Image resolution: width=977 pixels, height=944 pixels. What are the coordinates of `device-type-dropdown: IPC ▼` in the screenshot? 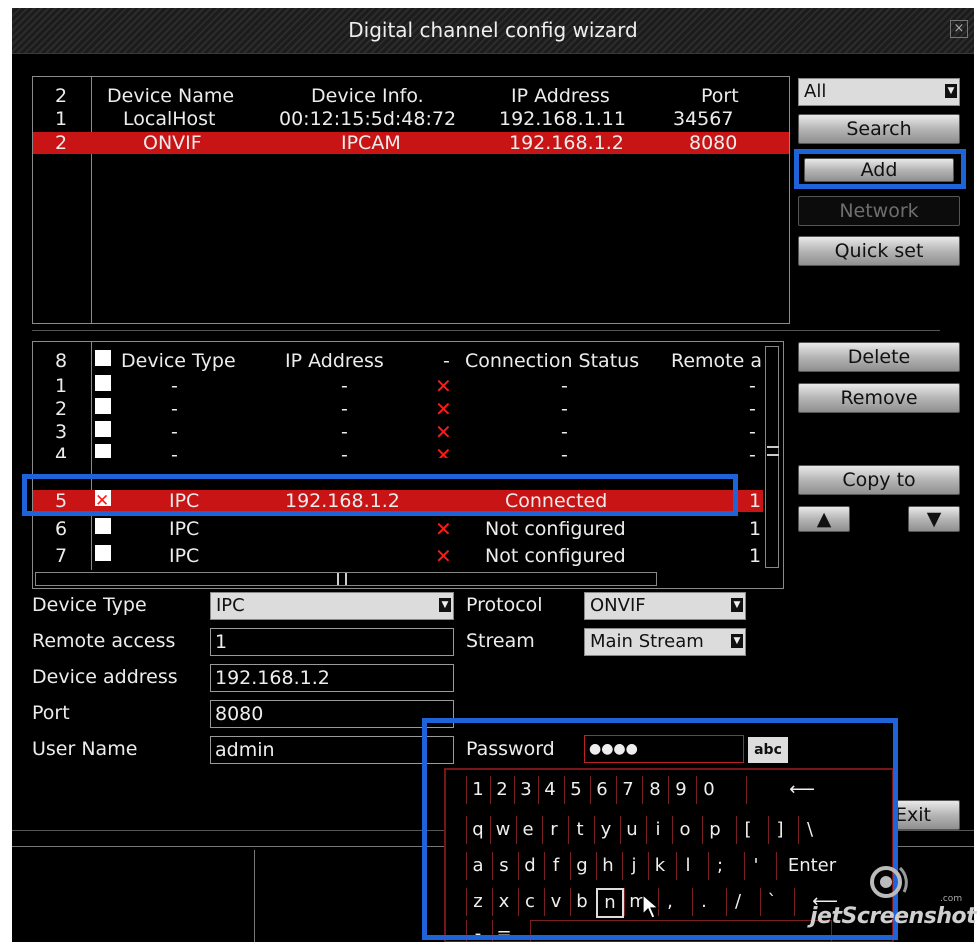 It's located at (332, 606).